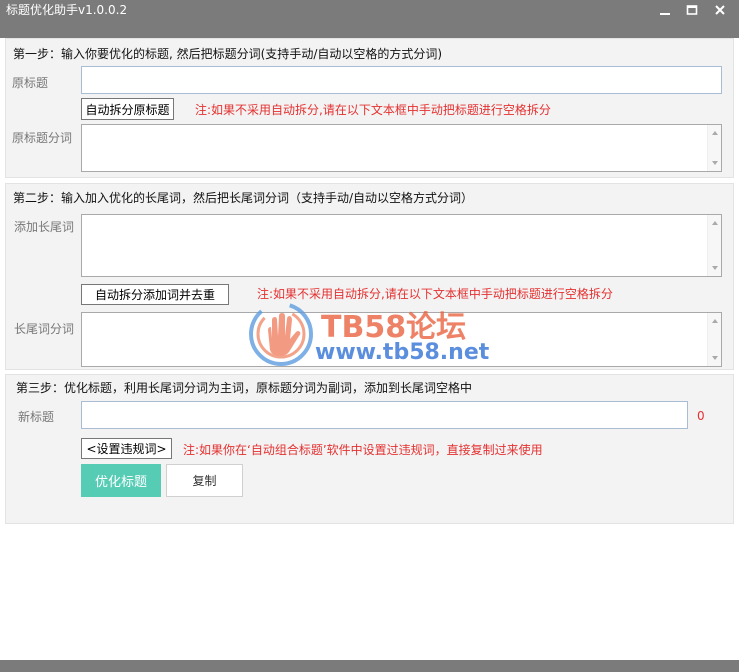 This screenshot has height=672, width=739. I want to click on add-longtail-textarea, so click(394, 245).